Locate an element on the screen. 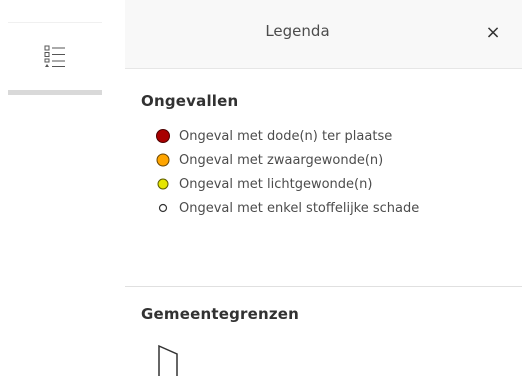  section-title-gemeentegrenzen: Gemeentegrenzen is located at coordinates (220, 314).